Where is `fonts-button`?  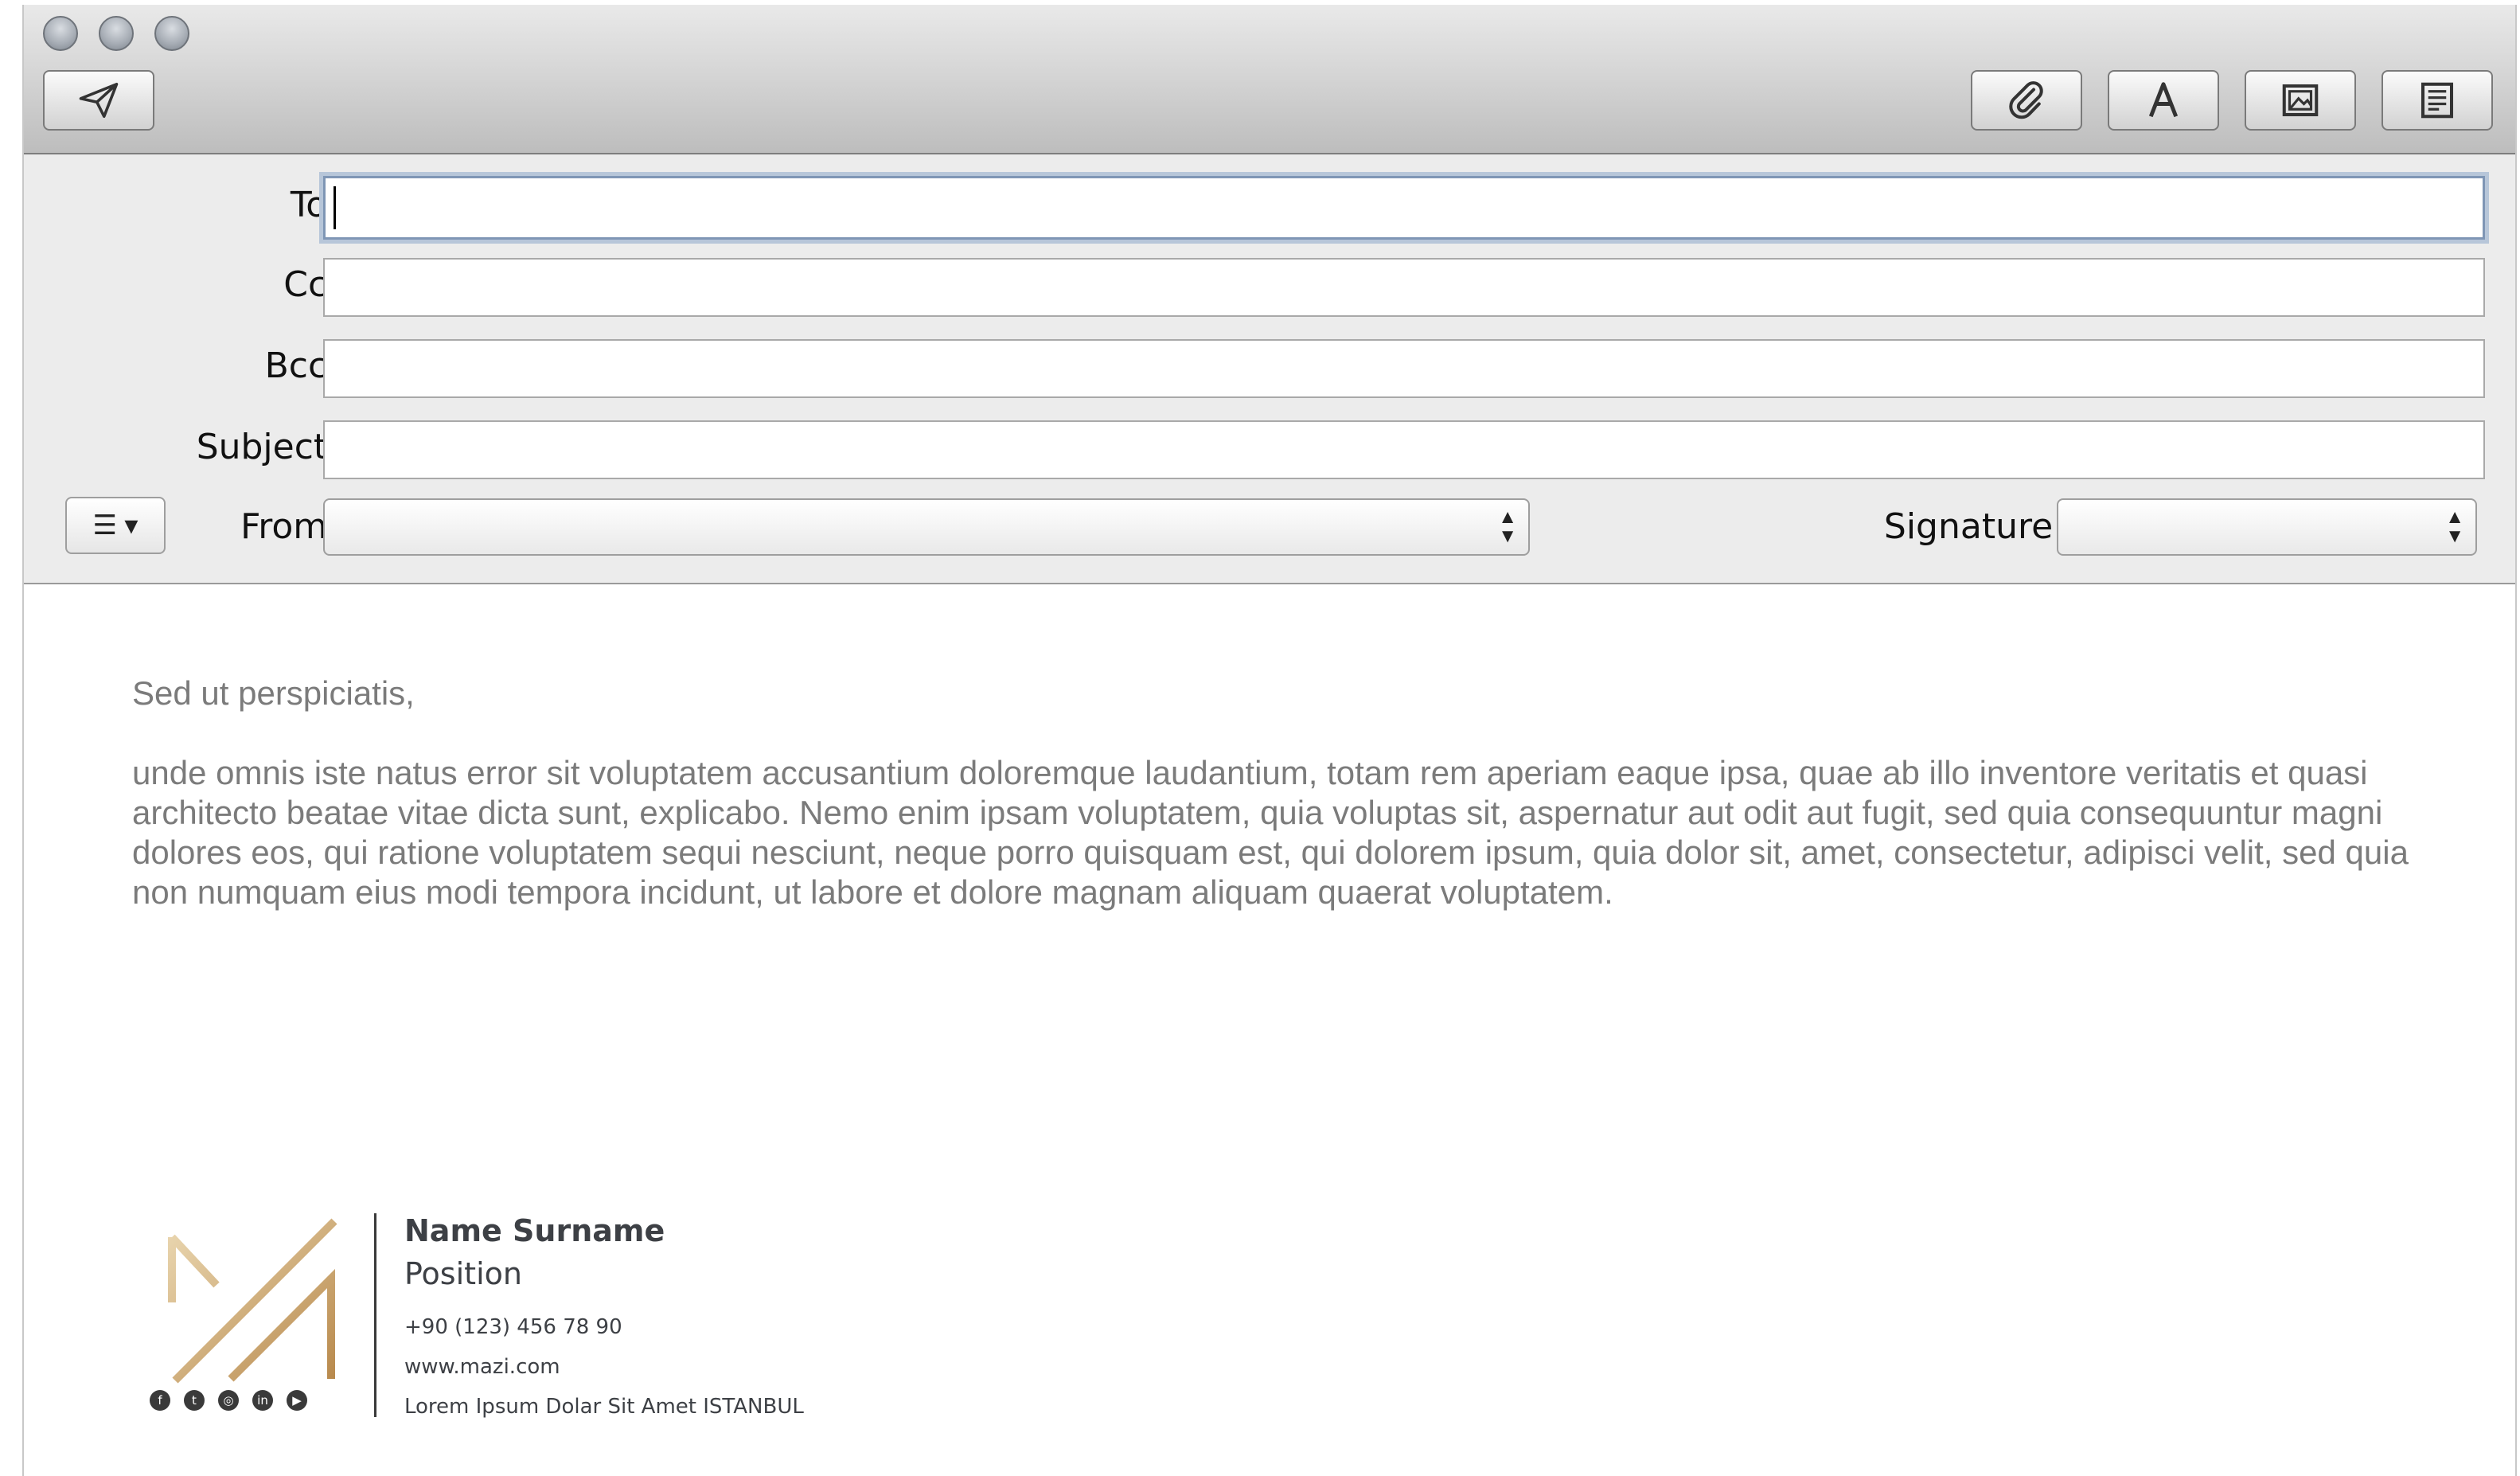
fonts-button is located at coordinates (2163, 100).